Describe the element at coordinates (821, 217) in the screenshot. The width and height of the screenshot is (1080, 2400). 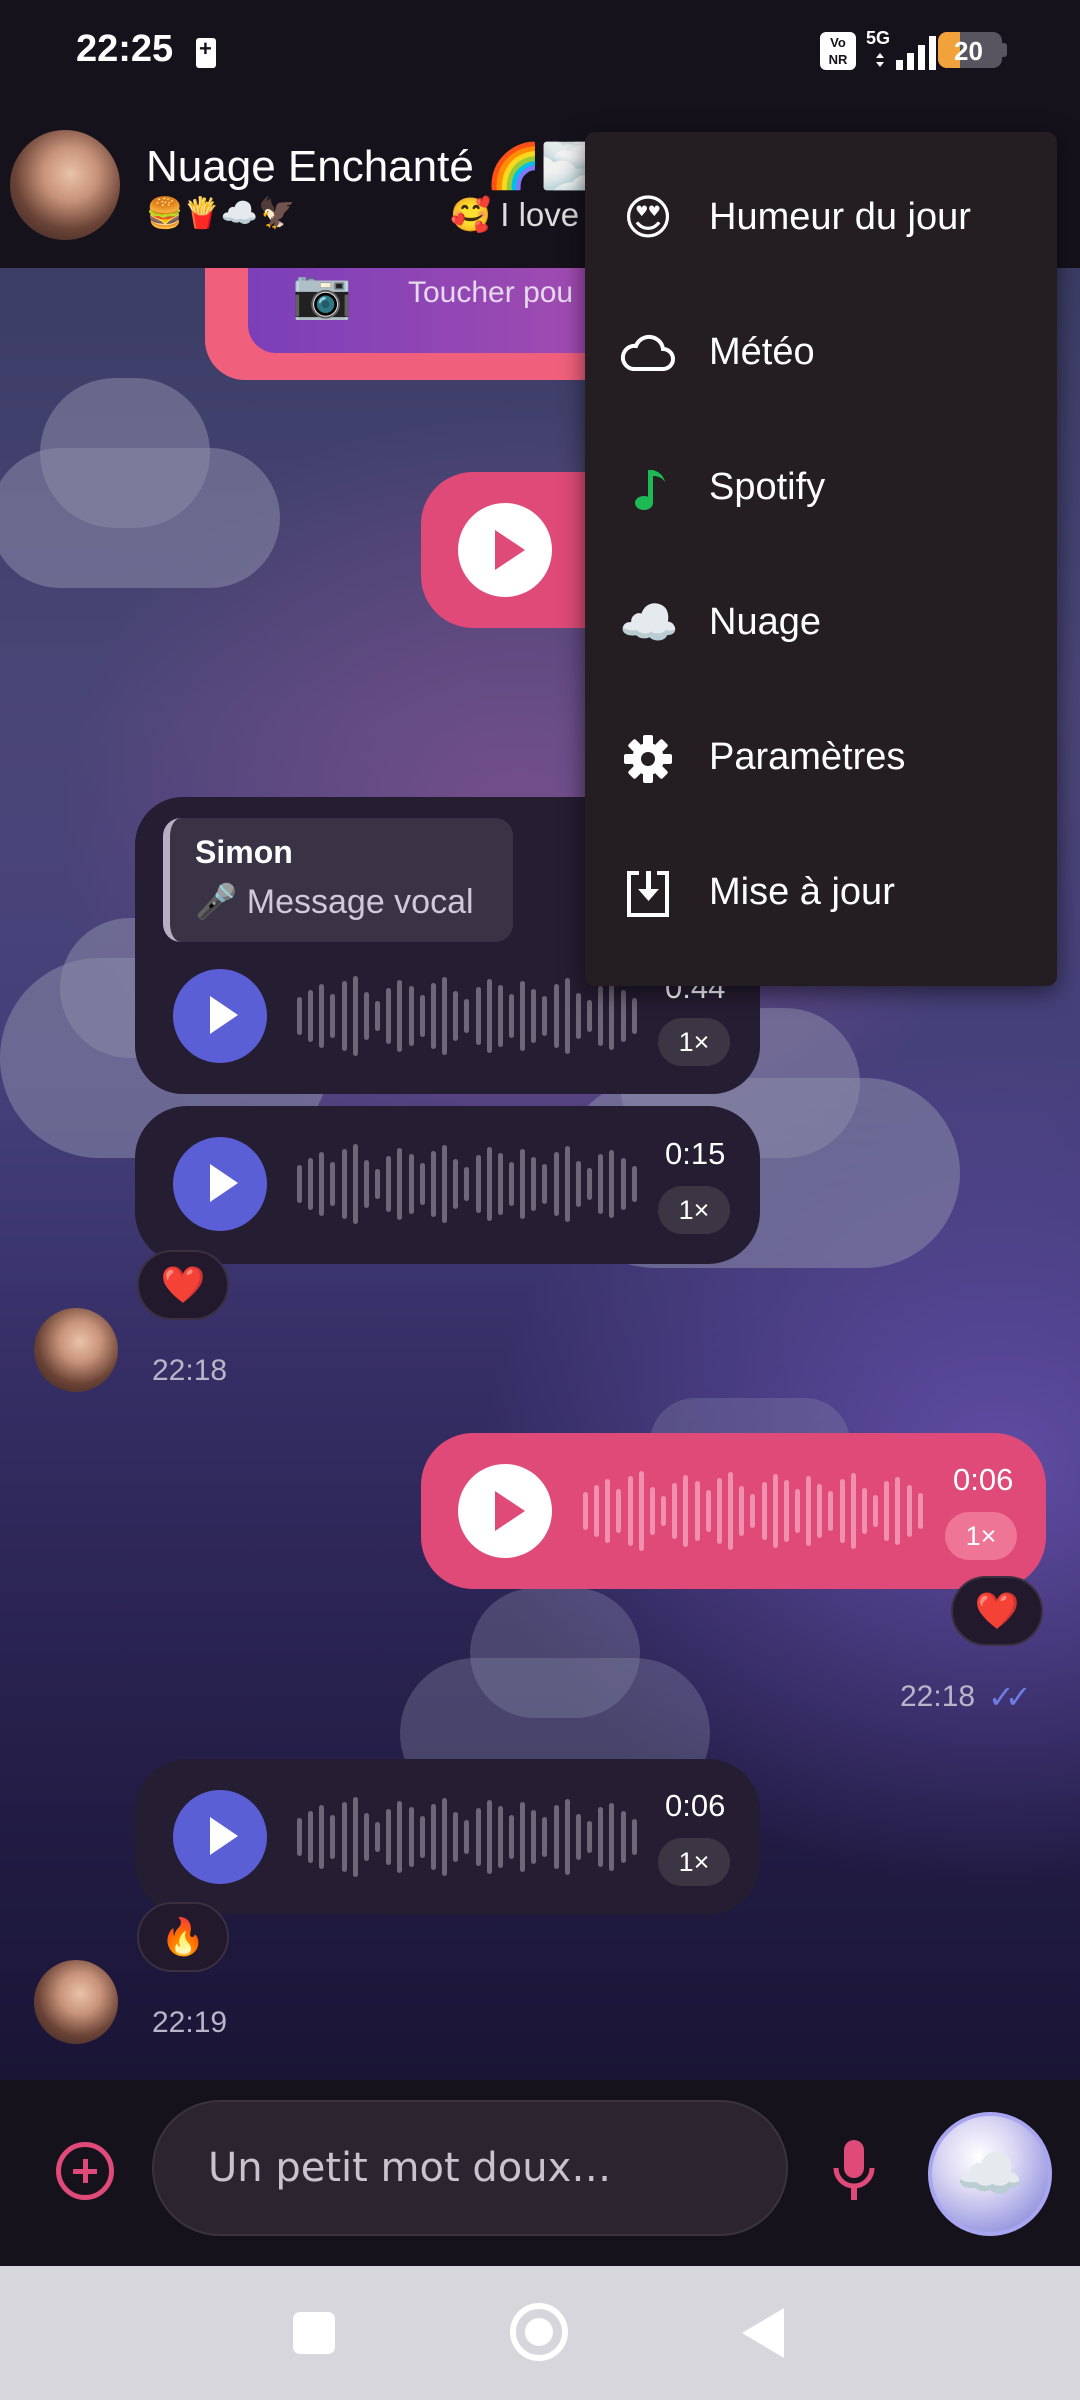
I see `menu-item-humeur: 😍 Humeur du jour` at that location.